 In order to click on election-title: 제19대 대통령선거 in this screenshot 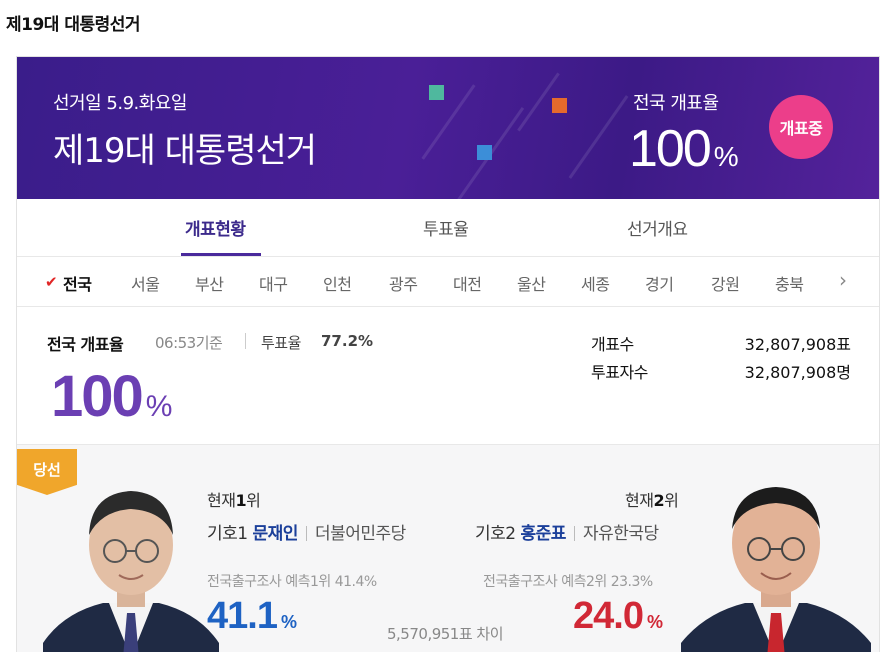, I will do `click(185, 151)`.